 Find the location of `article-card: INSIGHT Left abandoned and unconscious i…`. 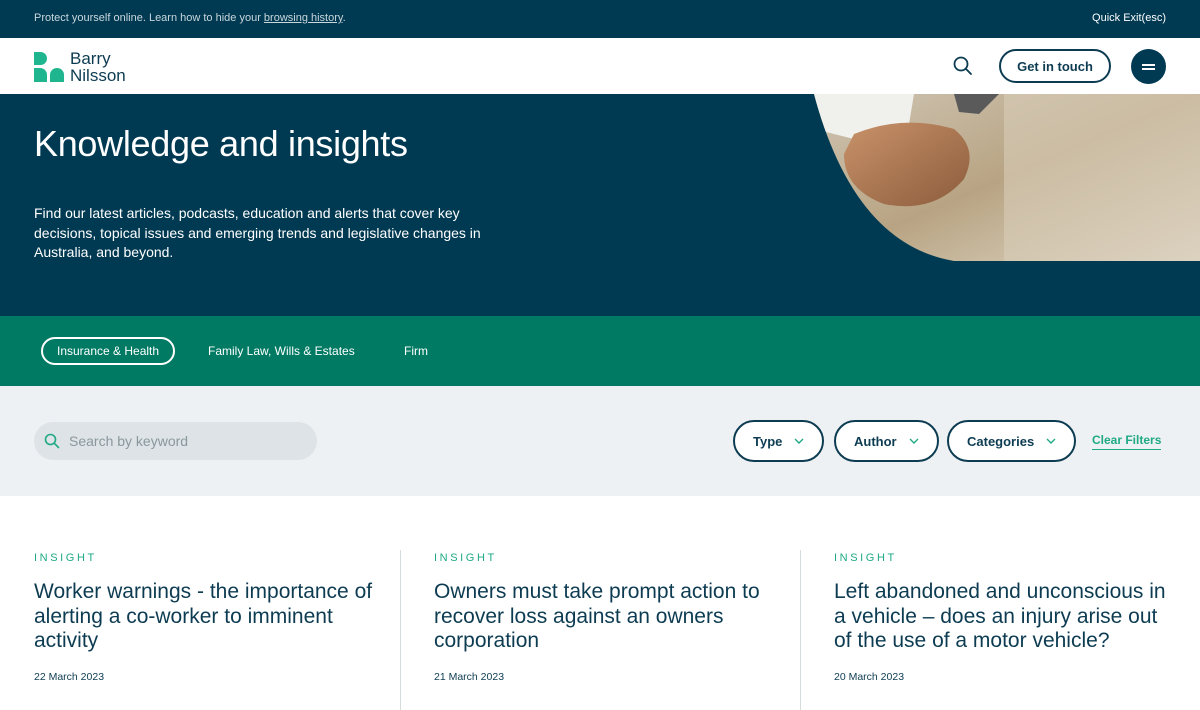

article-card: INSIGHT Left abandoned and unconscious i… is located at coordinates (1000, 603).